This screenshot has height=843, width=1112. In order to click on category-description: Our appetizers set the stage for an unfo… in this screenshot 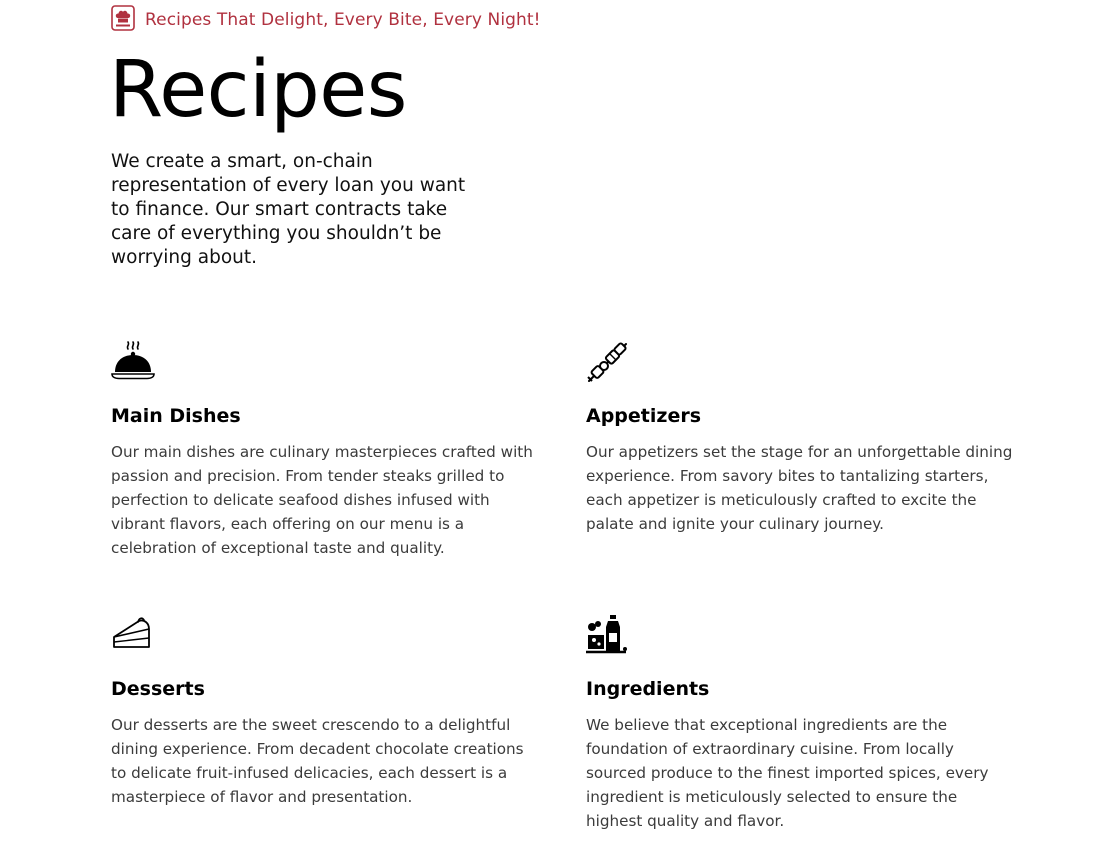, I will do `click(799, 488)`.